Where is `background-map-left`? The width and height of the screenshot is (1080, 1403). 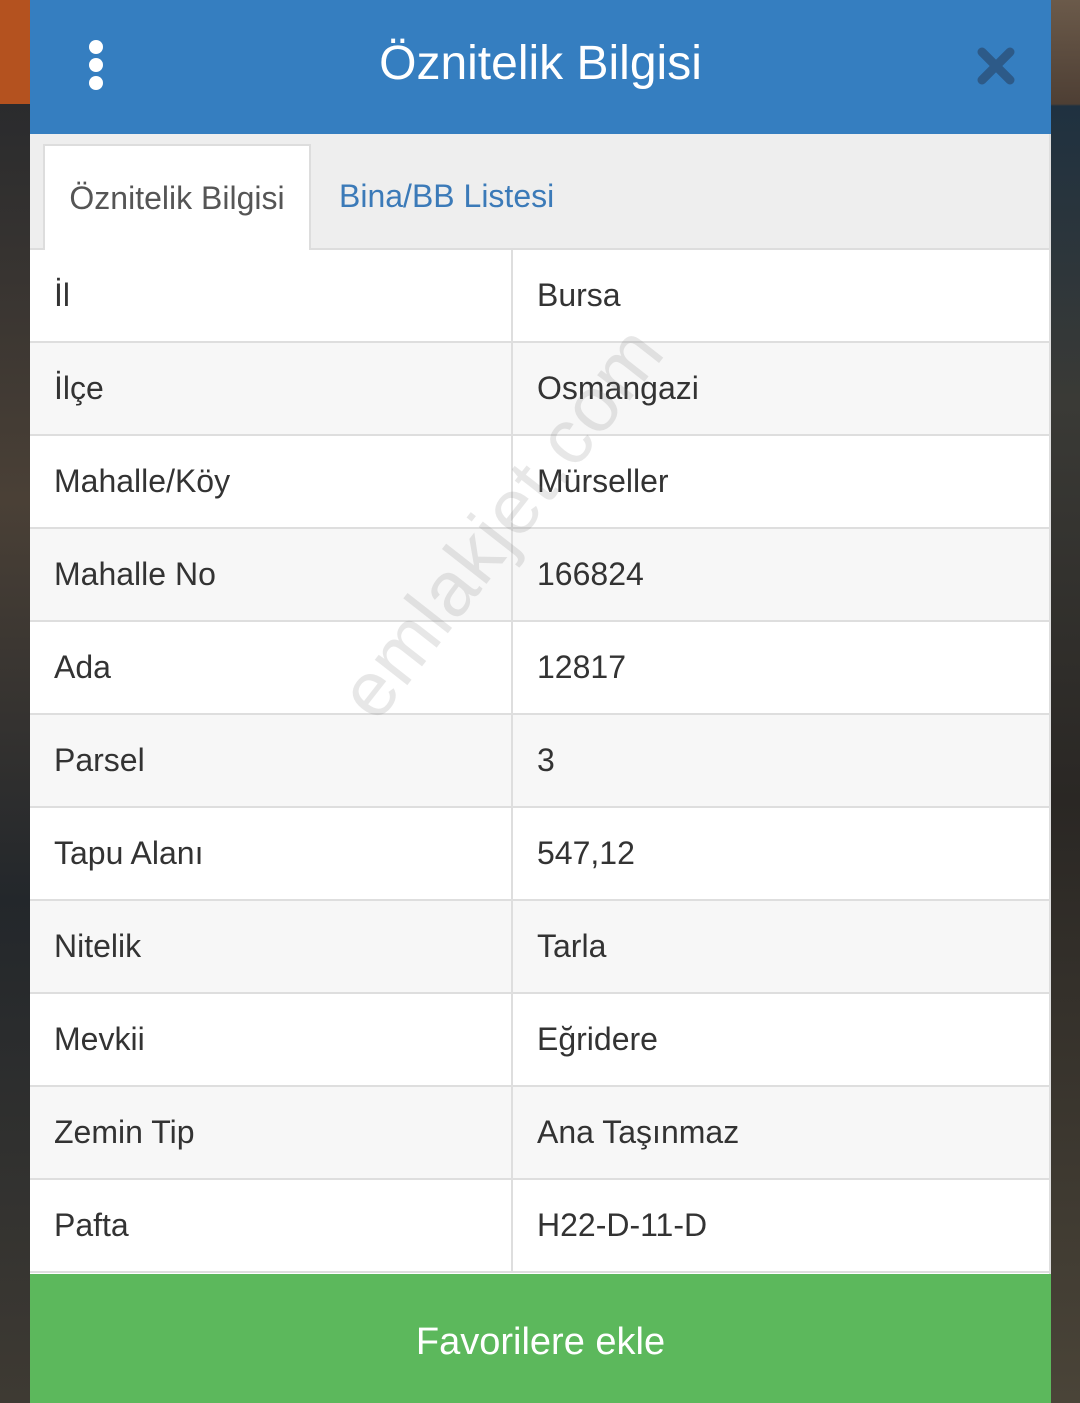 background-map-left is located at coordinates (15, 701).